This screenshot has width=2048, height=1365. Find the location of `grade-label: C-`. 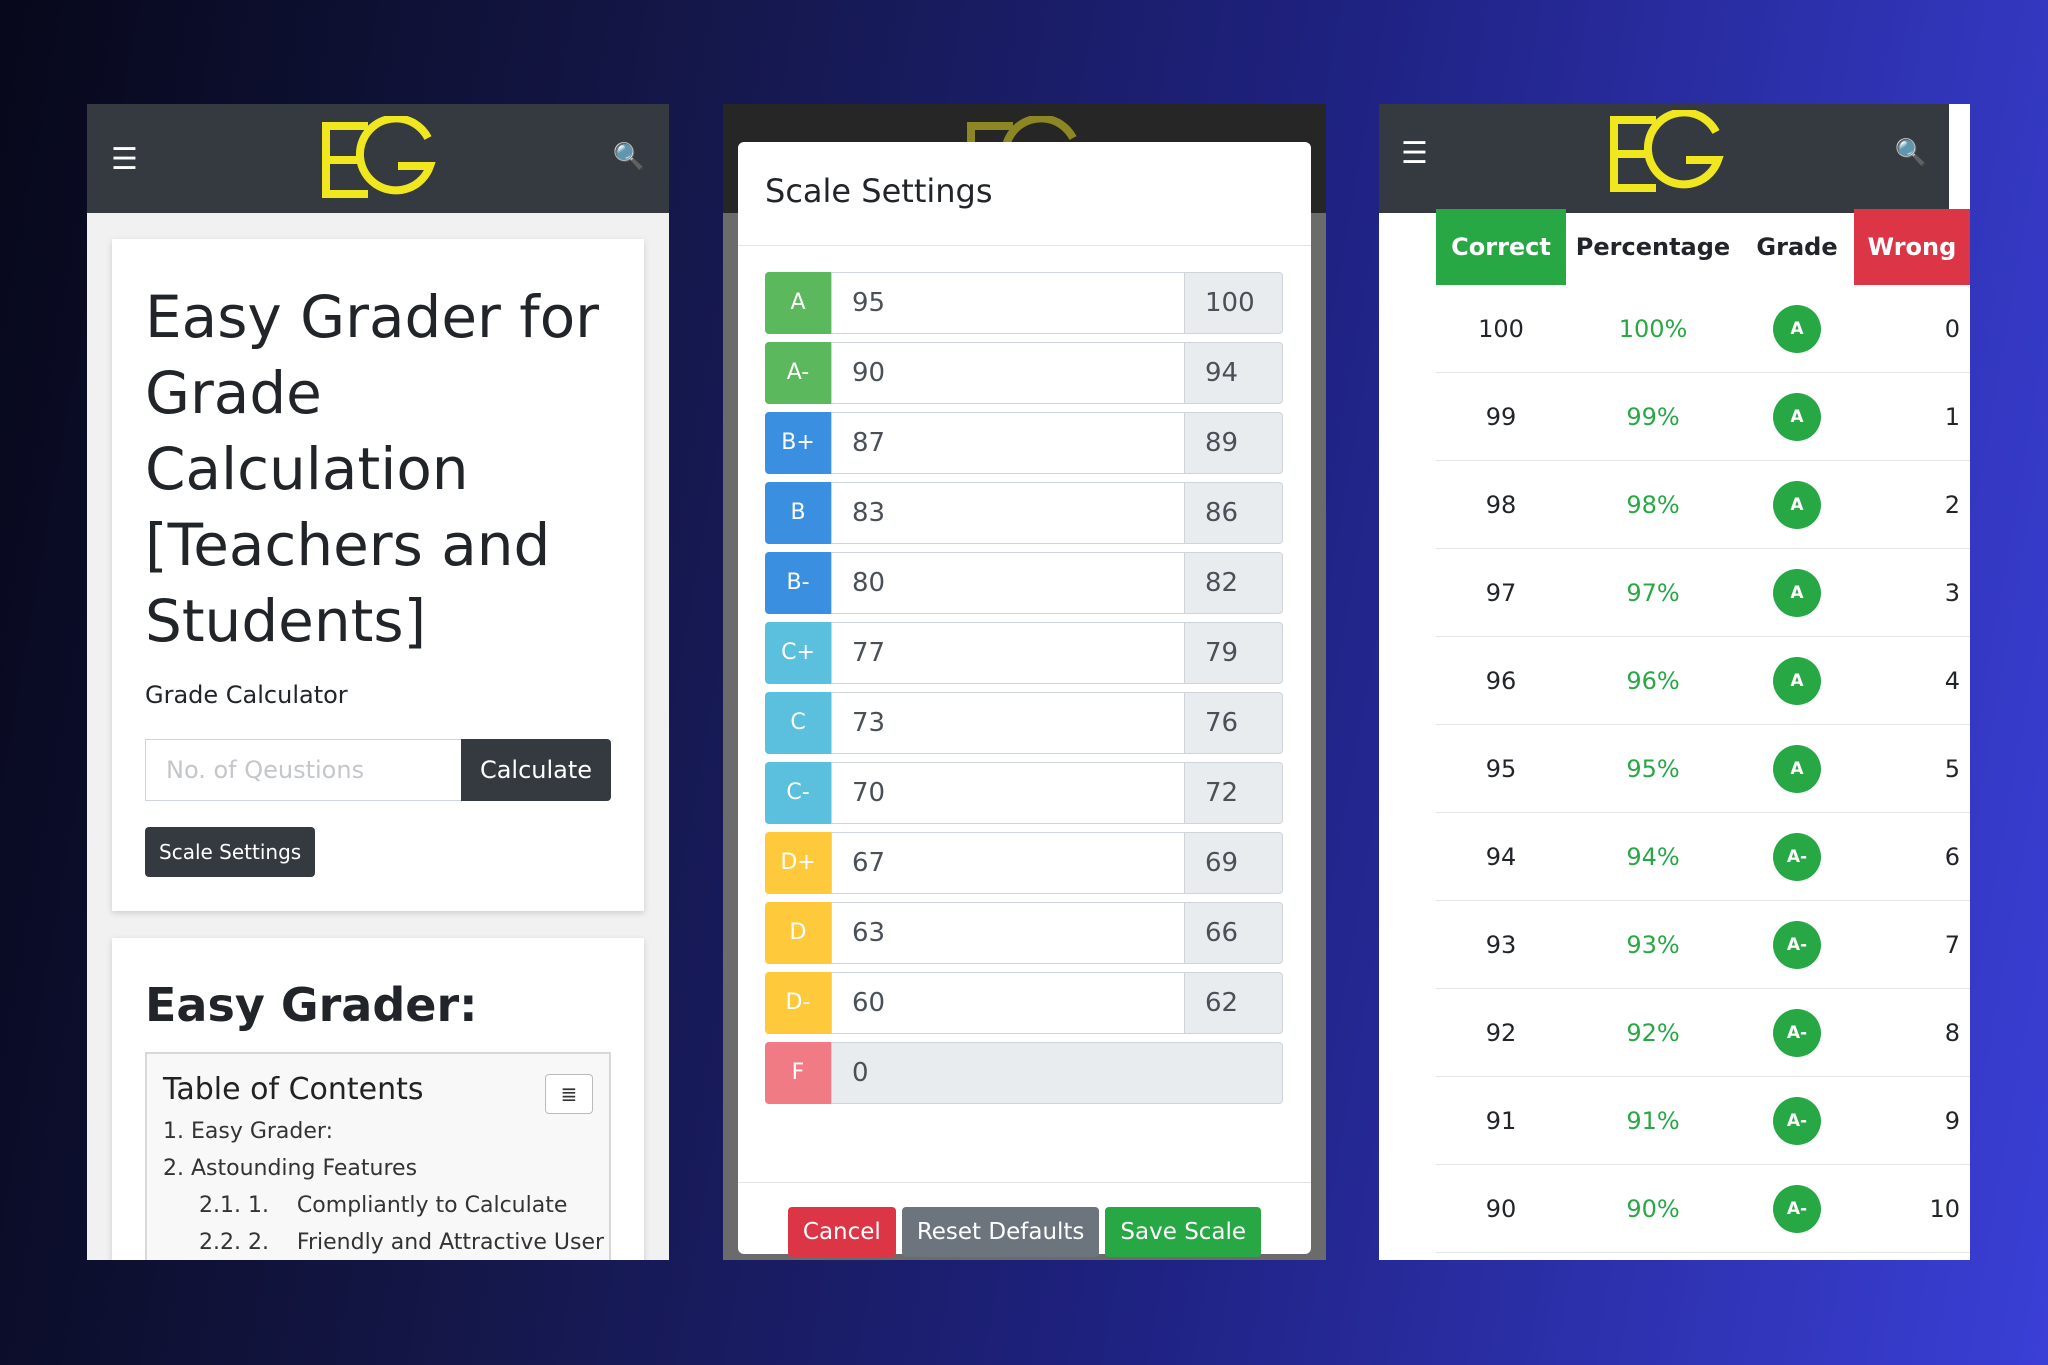

grade-label: C- is located at coordinates (798, 793).